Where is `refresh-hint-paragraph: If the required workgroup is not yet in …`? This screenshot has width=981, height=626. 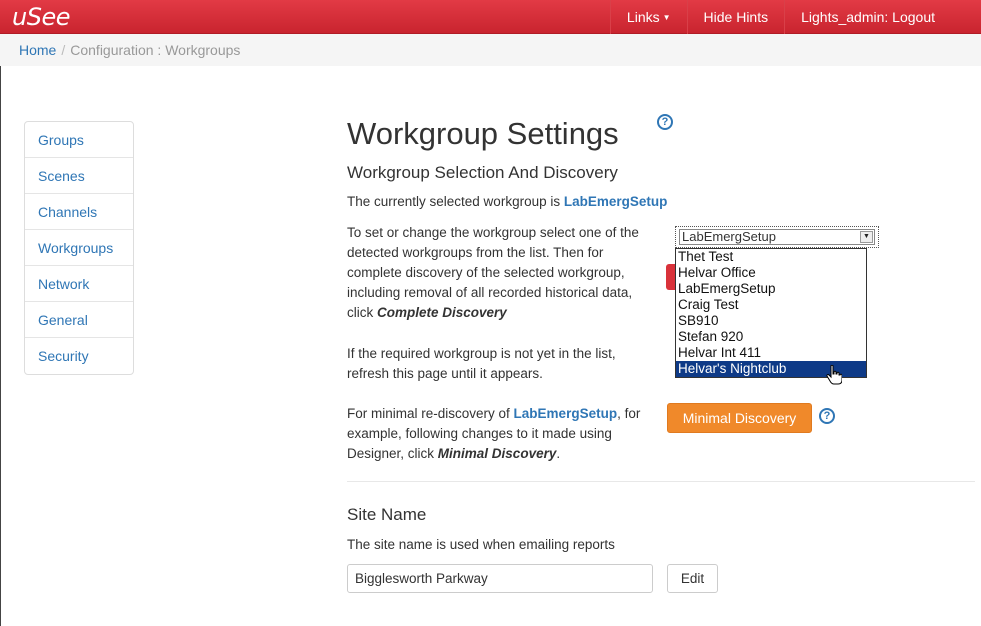
refresh-hint-paragraph: If the required workgroup is not yet in … is located at coordinates (481, 363).